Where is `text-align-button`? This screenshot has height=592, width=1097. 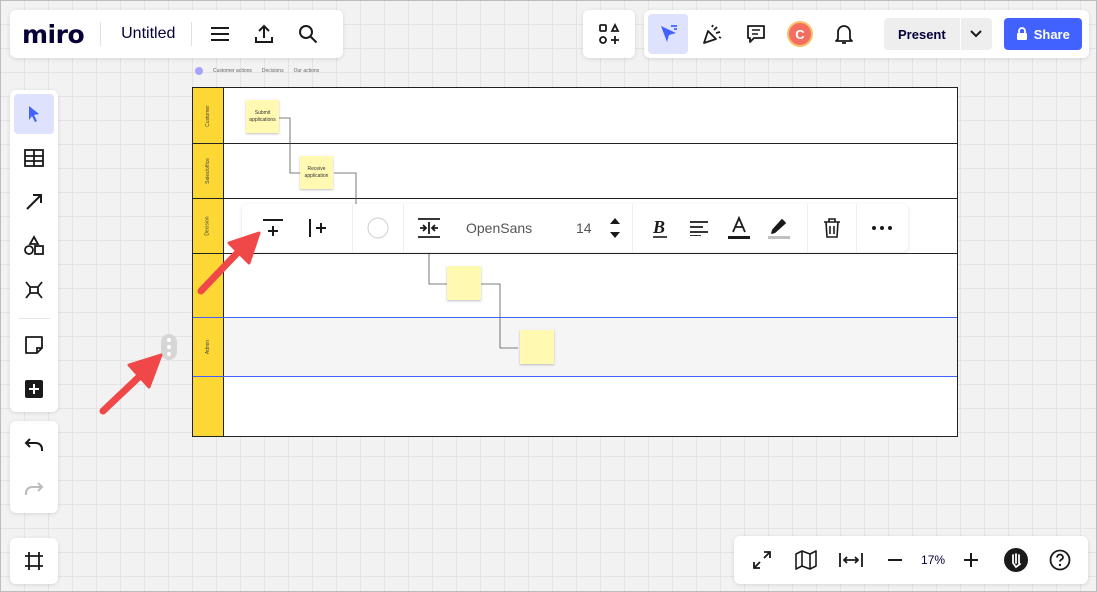
text-align-button is located at coordinates (699, 228).